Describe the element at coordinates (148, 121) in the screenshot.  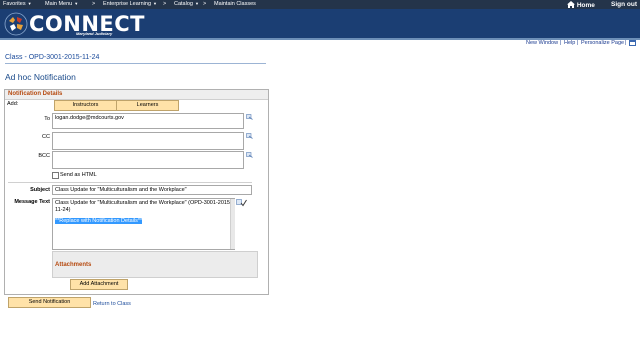
I see `to-field: logan.dodge@mdcourts.gov` at that location.